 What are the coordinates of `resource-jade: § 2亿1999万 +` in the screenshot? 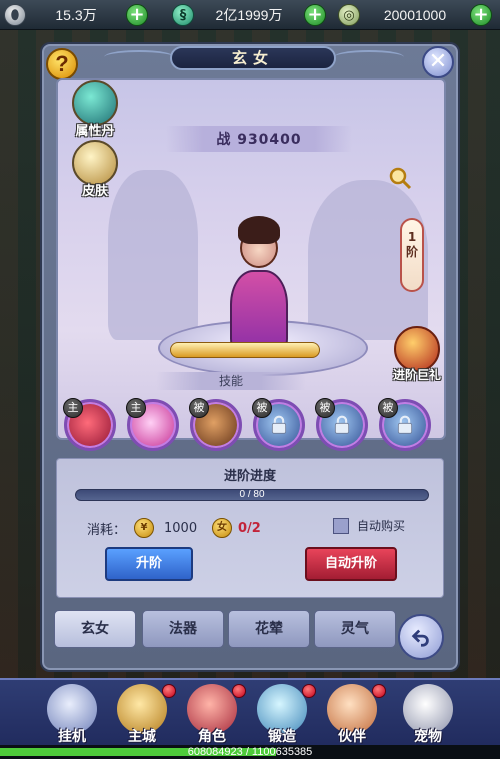 It's located at (249, 15).